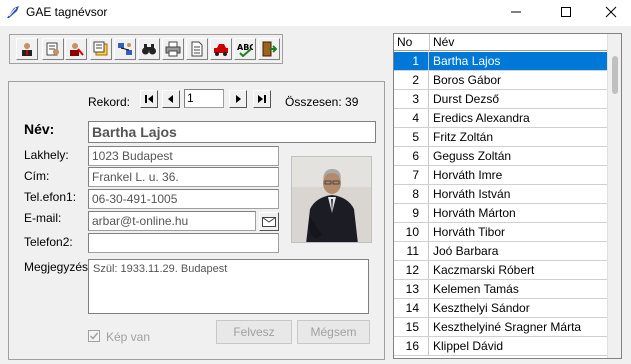  I want to click on row-number: 12, so click(411, 270).